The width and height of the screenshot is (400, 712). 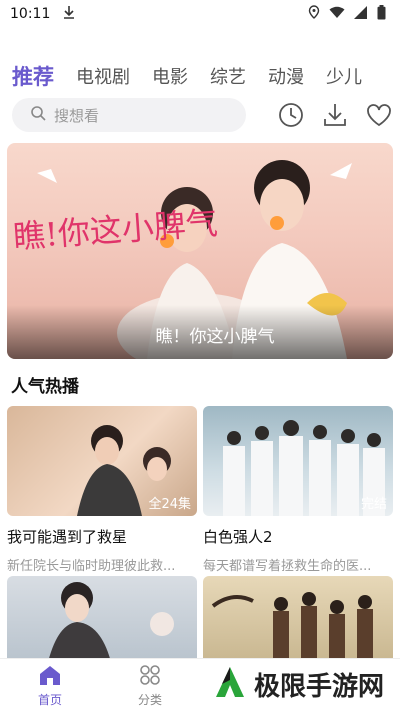 I want to click on tab-anime: 动漫, so click(x=286, y=76).